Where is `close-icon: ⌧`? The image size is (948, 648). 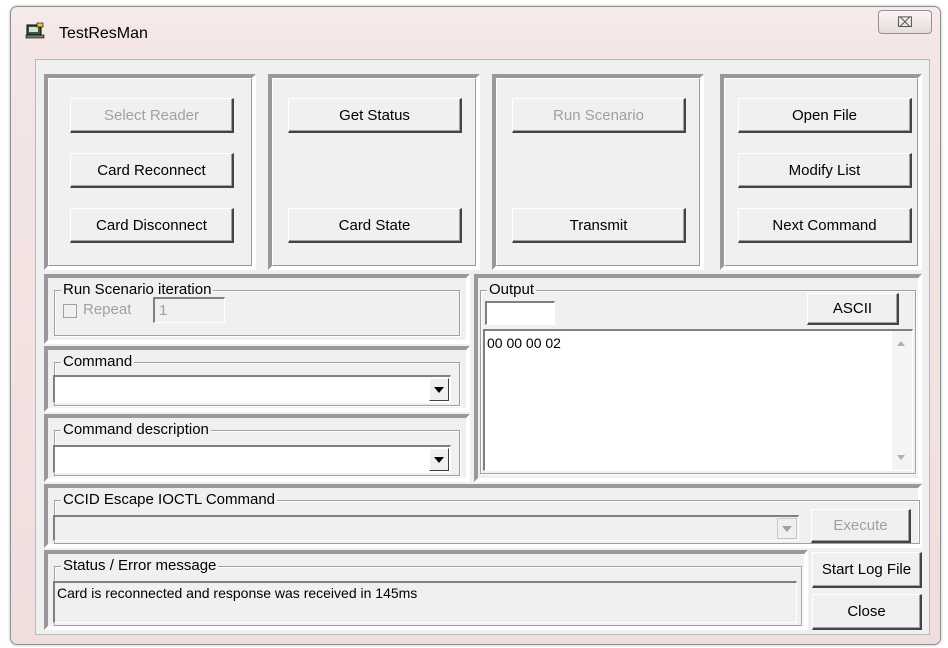 close-icon: ⌧ is located at coordinates (905, 22).